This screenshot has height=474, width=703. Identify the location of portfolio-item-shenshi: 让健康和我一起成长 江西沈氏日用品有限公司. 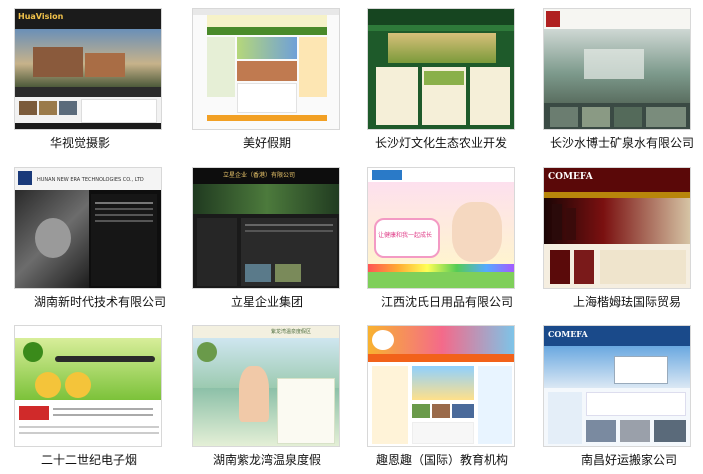
(455, 246).